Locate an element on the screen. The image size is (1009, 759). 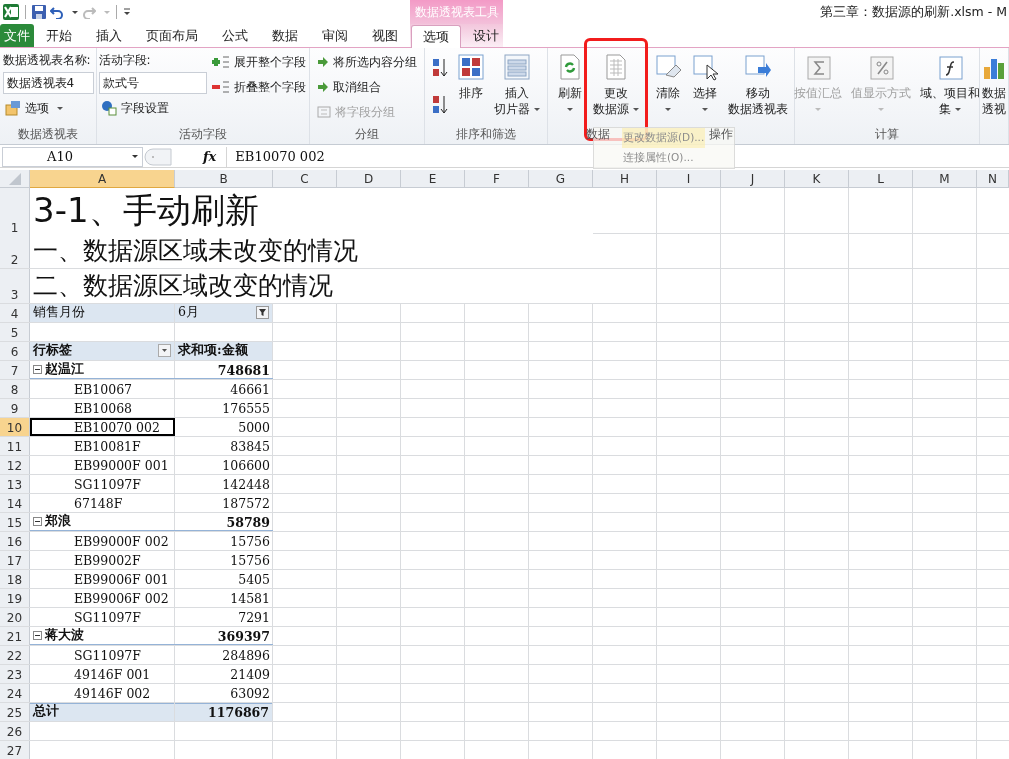
item-name: EB99006F 001 is located at coordinates (121, 579).